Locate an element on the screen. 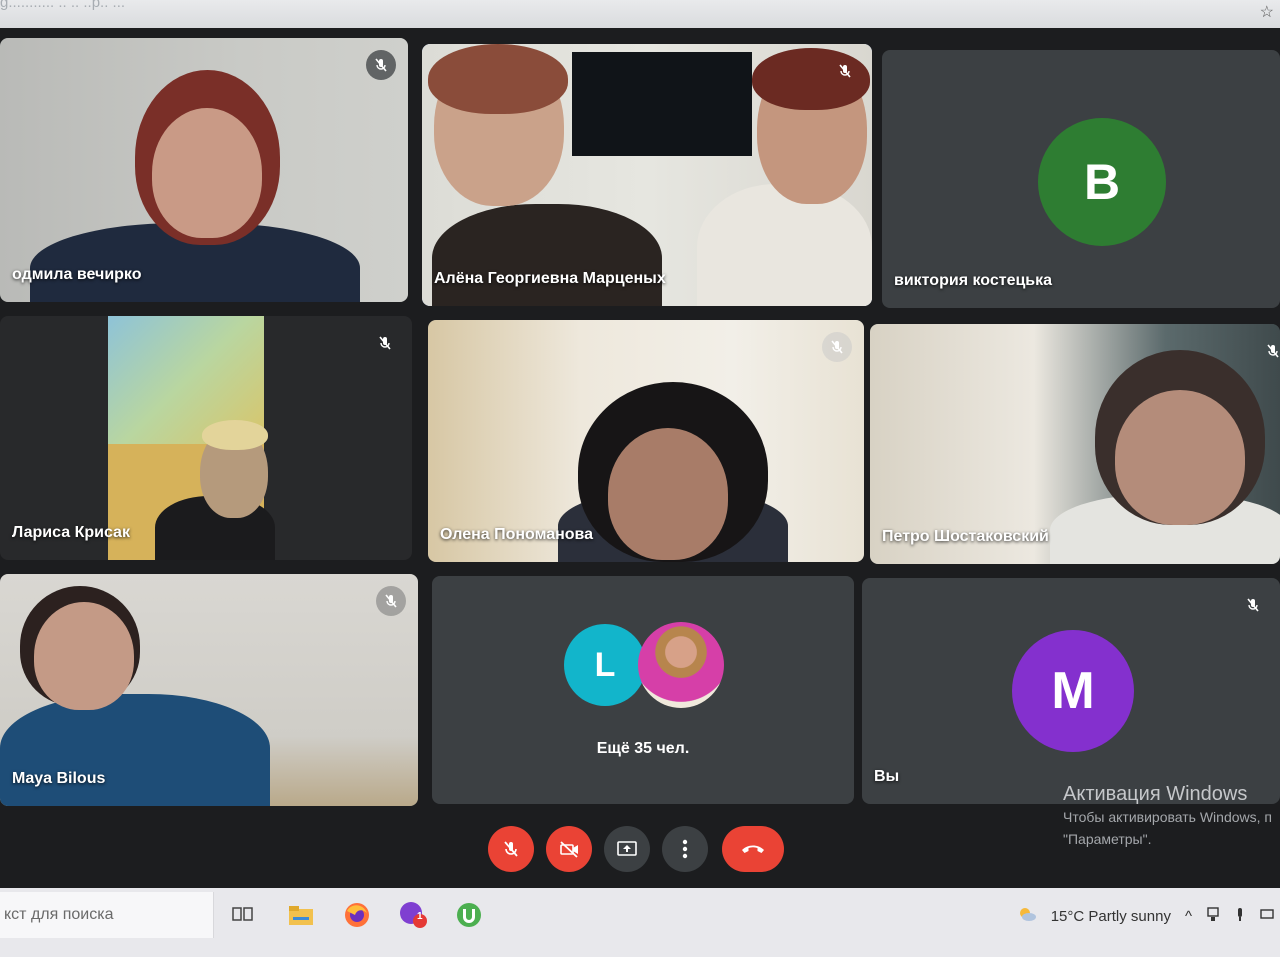 This screenshot has width=1280, height=957. participant-tile: Петро Шостаковский is located at coordinates (1075, 444).